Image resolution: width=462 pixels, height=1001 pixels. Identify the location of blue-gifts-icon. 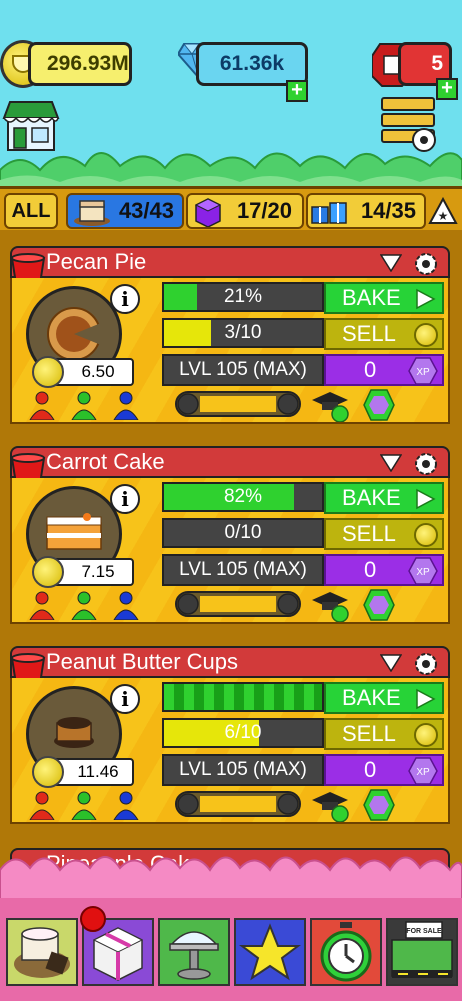
(329, 213).